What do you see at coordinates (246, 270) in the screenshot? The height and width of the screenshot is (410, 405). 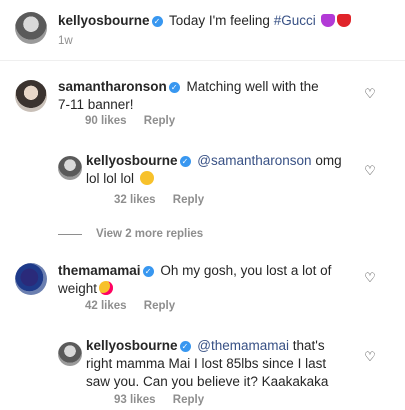 I see `comment-body: Oh my gosh, you lost a lot of` at bounding box center [246, 270].